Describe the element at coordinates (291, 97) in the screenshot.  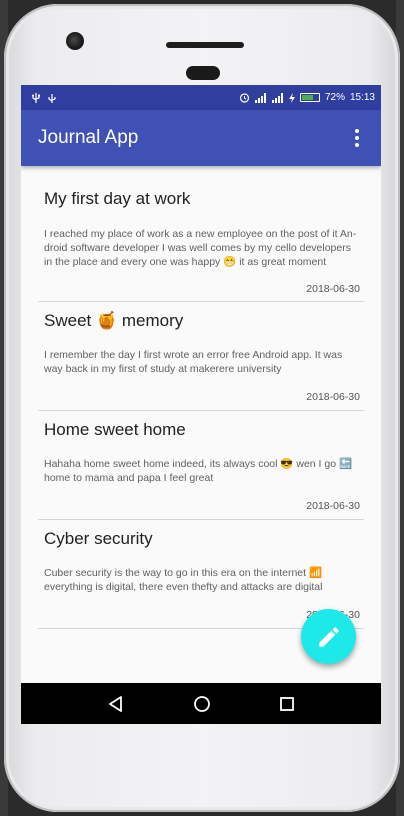
I see `charging-icon` at that location.